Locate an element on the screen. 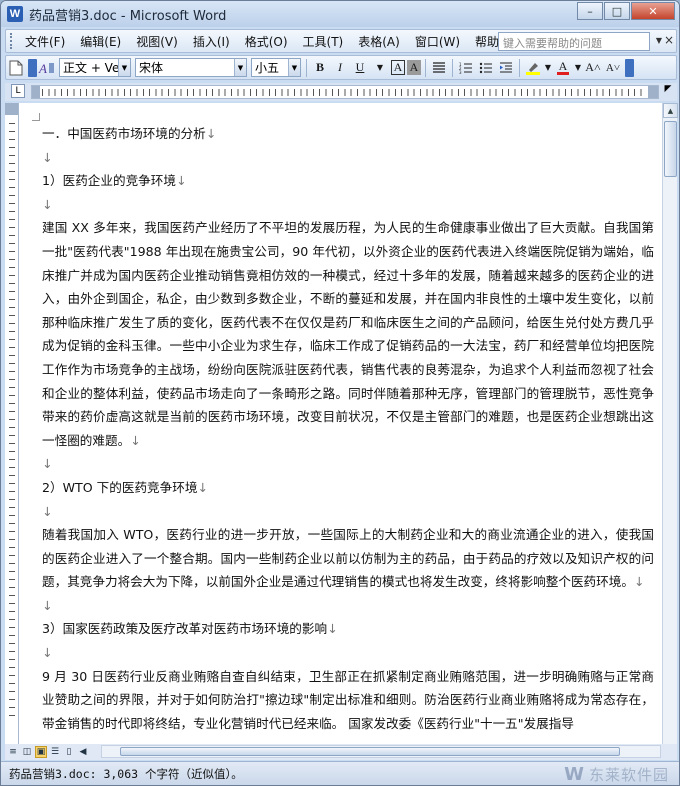 This screenshot has width=680, height=786. underline-dropdown-icon: ▼ is located at coordinates (380, 68).